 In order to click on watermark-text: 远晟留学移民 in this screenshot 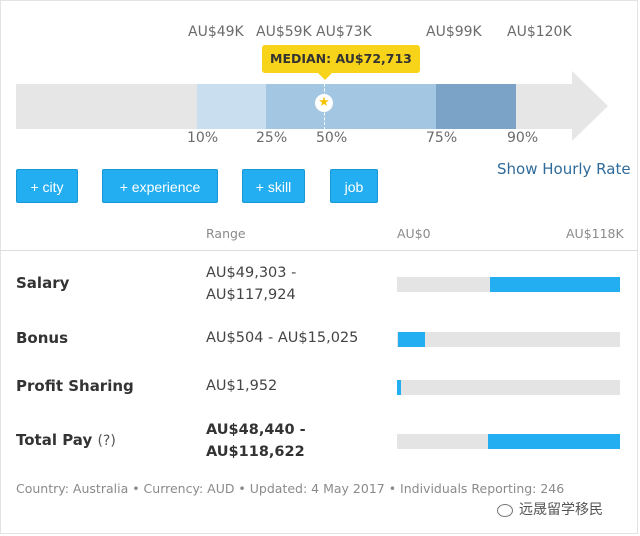, I will do `click(561, 510)`.